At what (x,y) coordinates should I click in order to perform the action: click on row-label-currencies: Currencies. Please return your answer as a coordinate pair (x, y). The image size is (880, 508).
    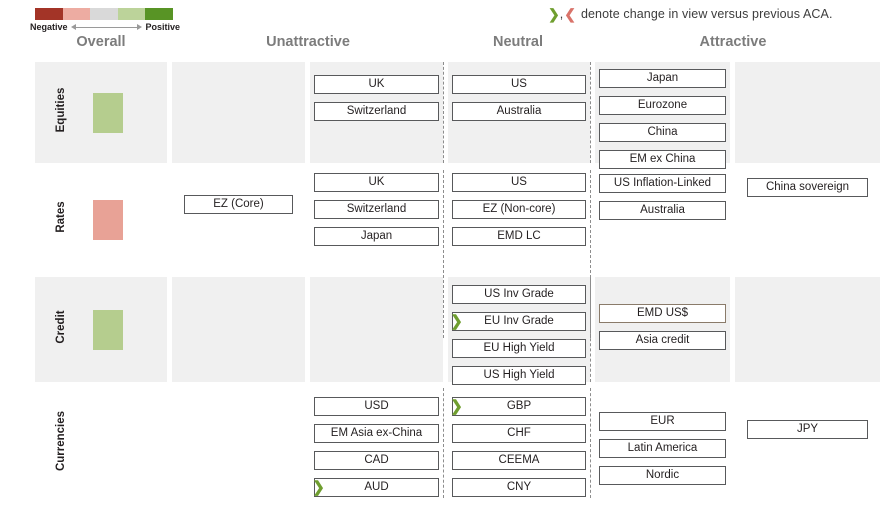
    Looking at the image, I should click on (61, 441).